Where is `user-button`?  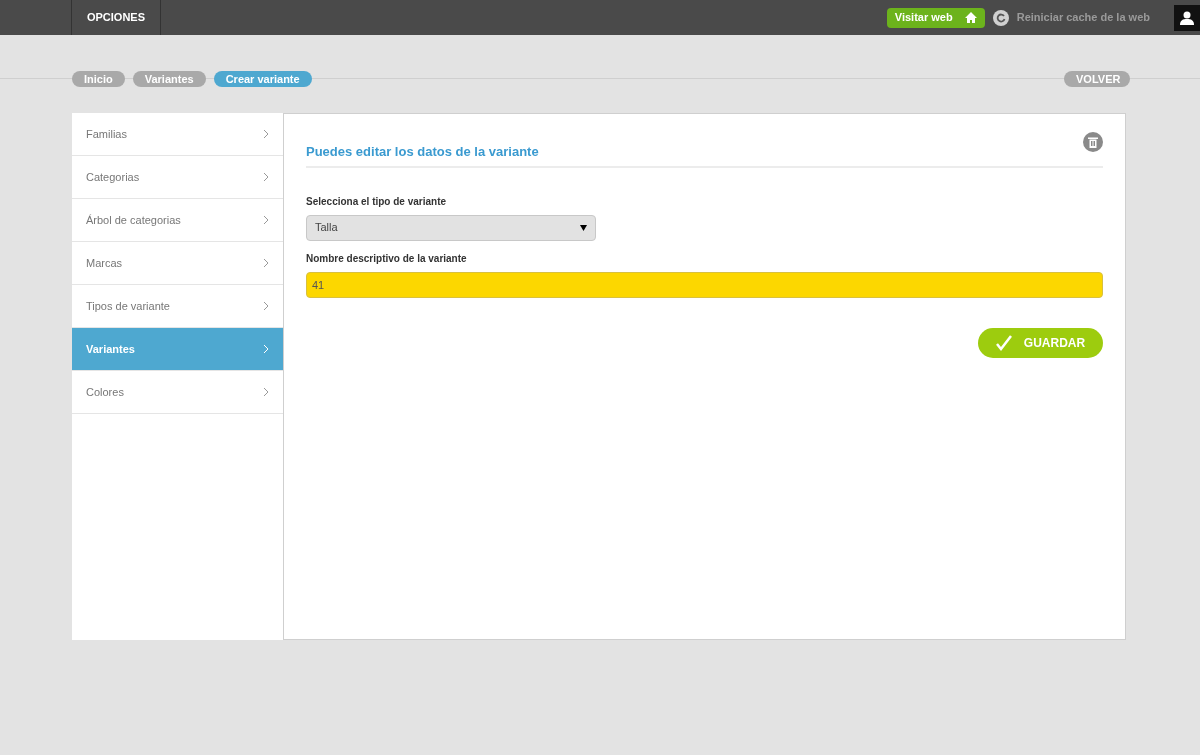 user-button is located at coordinates (1187, 17).